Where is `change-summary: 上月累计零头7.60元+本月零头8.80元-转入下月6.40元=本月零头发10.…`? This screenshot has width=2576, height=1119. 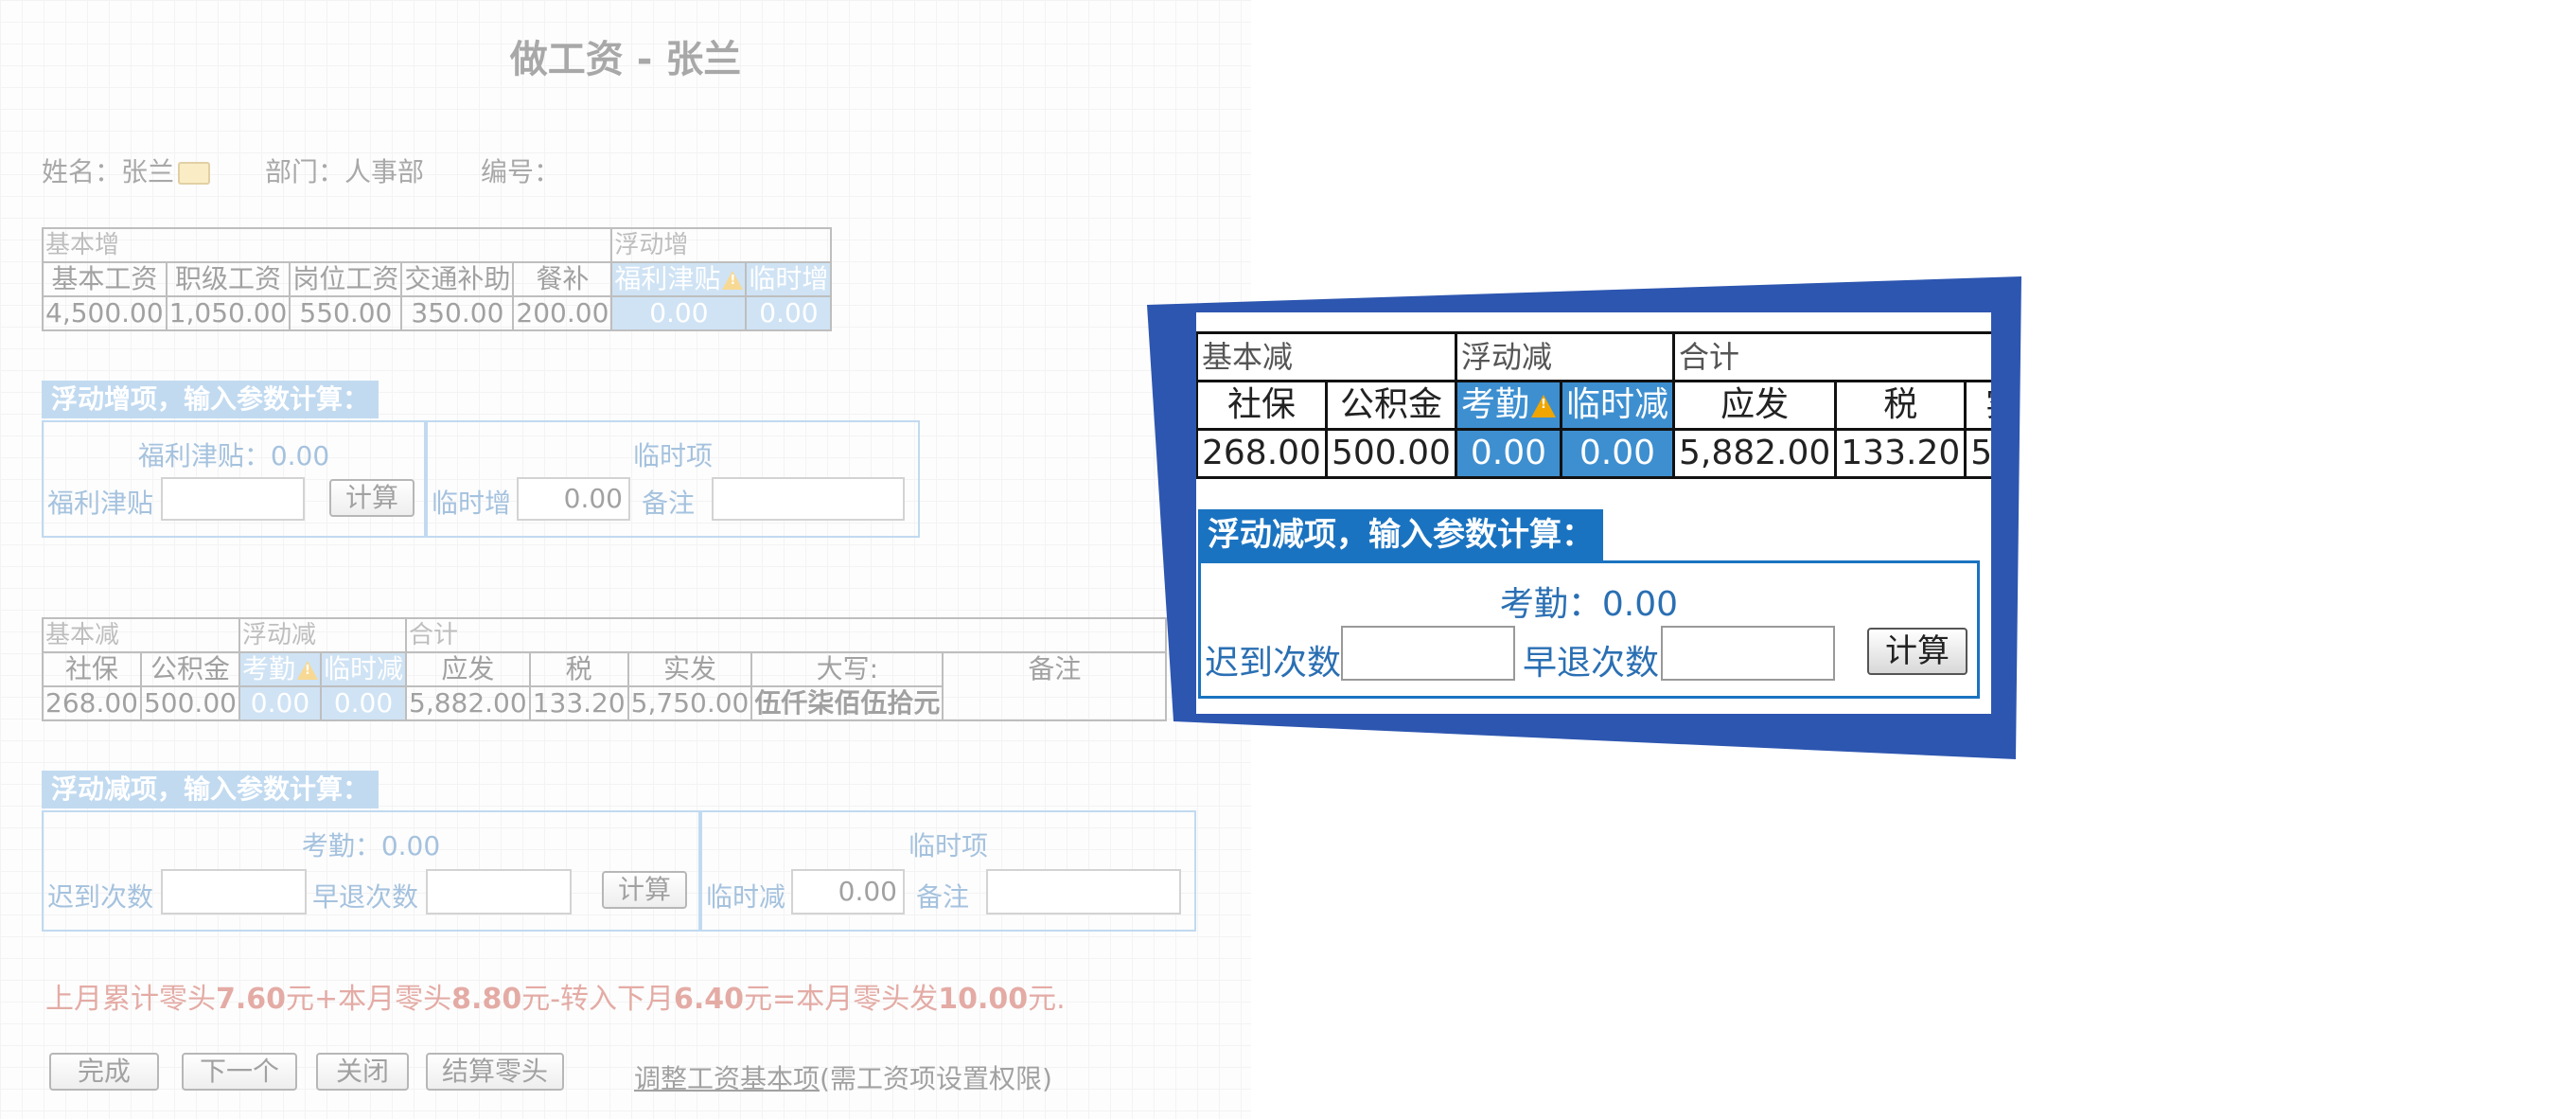
change-summary: 上月累计零头7.60元+本月零头8.80元-转入下月6.40元=本月零头发10.… is located at coordinates (555, 1000).